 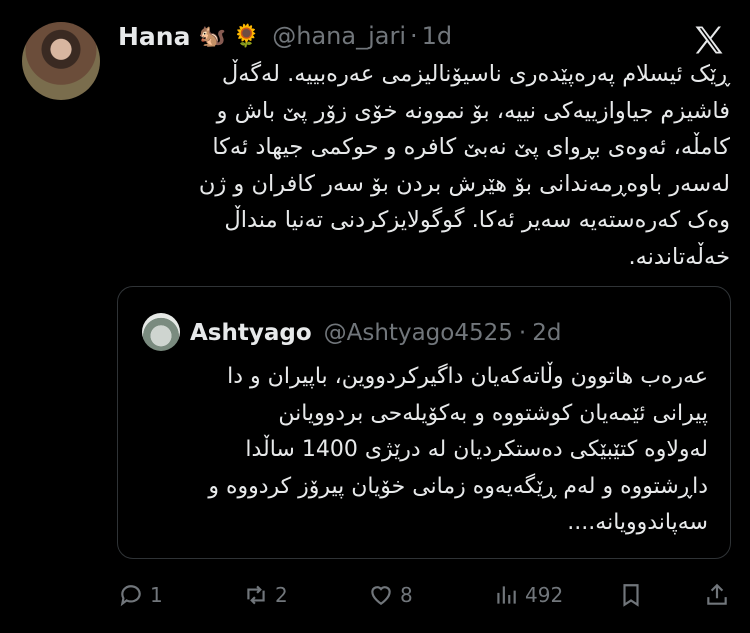 What do you see at coordinates (679, 256) in the screenshot?
I see `tweet-line: خەڵەتاندنە.` at bounding box center [679, 256].